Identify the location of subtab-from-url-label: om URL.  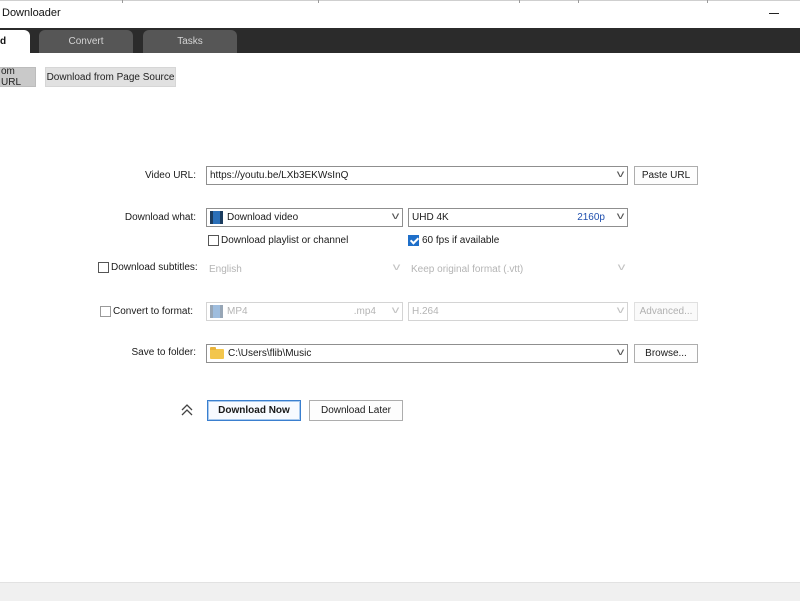
(11, 77).